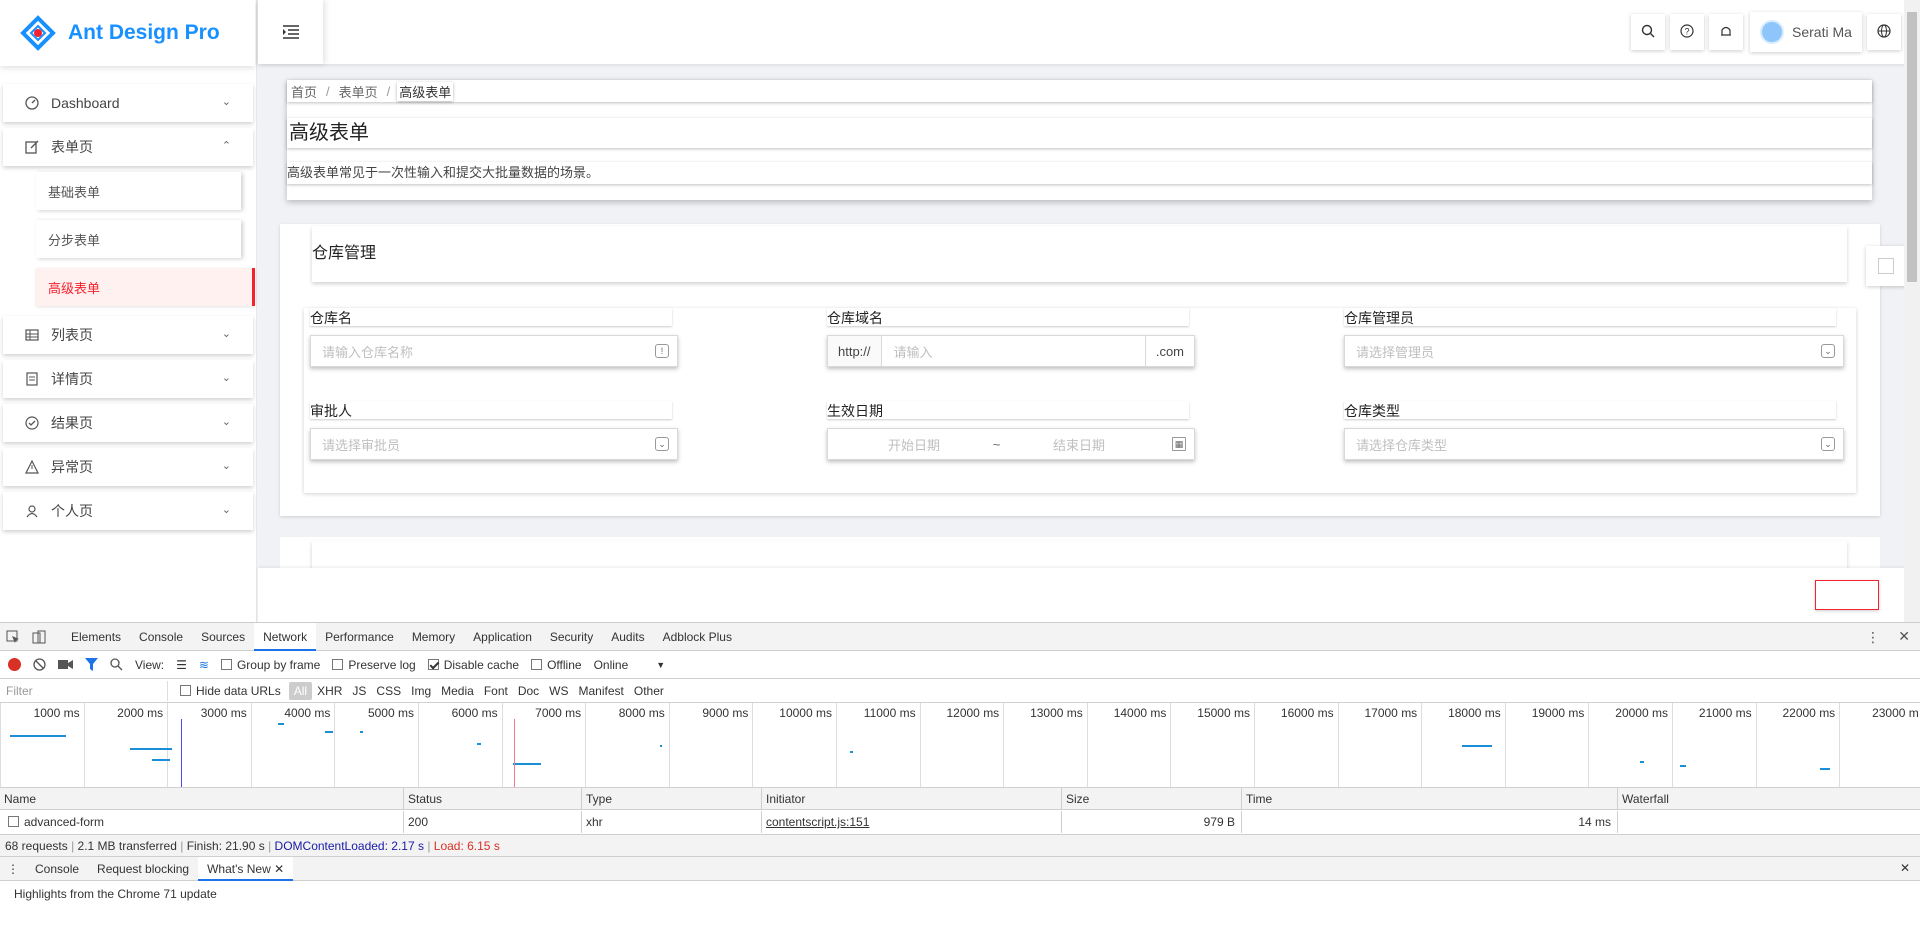 Image resolution: width=1920 pixels, height=935 pixels. Describe the element at coordinates (558, 691) in the screenshot. I see `filter-ws: WS` at that location.